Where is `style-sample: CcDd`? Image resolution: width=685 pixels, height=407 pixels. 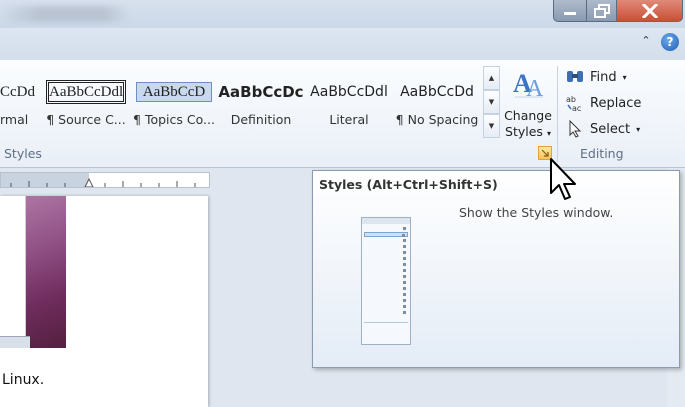 style-sample: CcDd is located at coordinates (17, 92).